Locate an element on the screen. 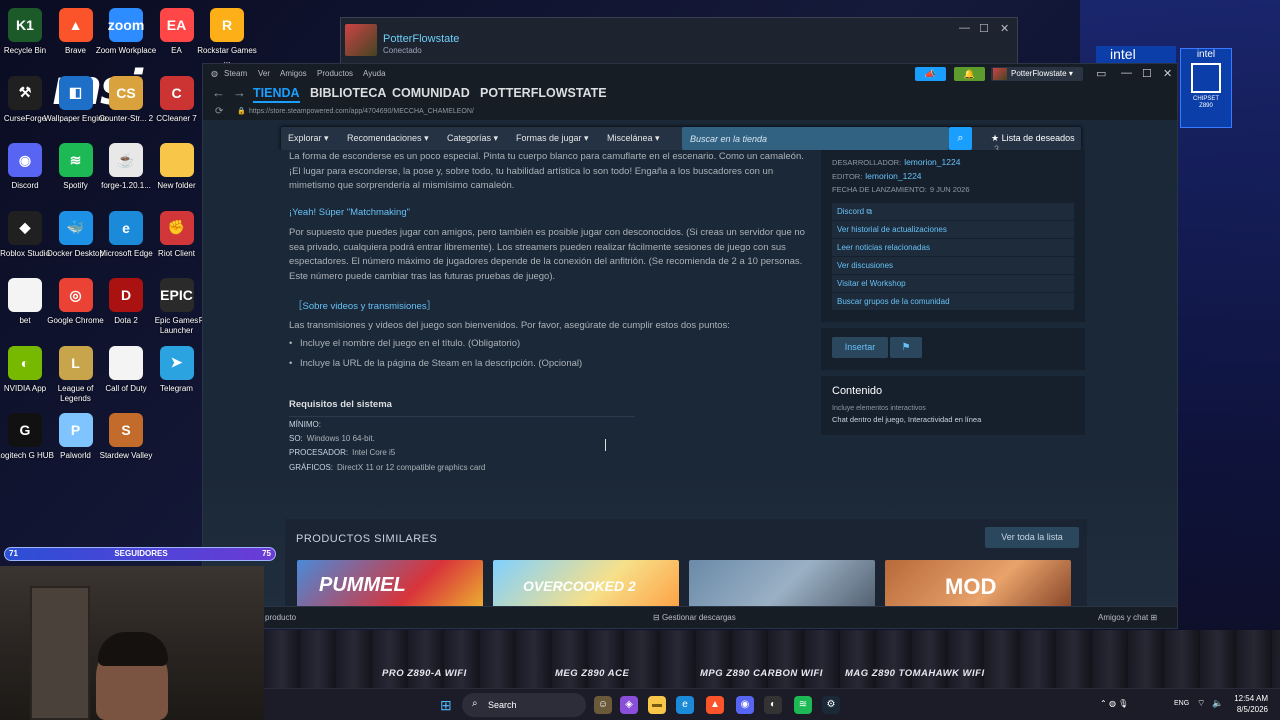  language-indicator: ENG is located at coordinates (1181, 703).